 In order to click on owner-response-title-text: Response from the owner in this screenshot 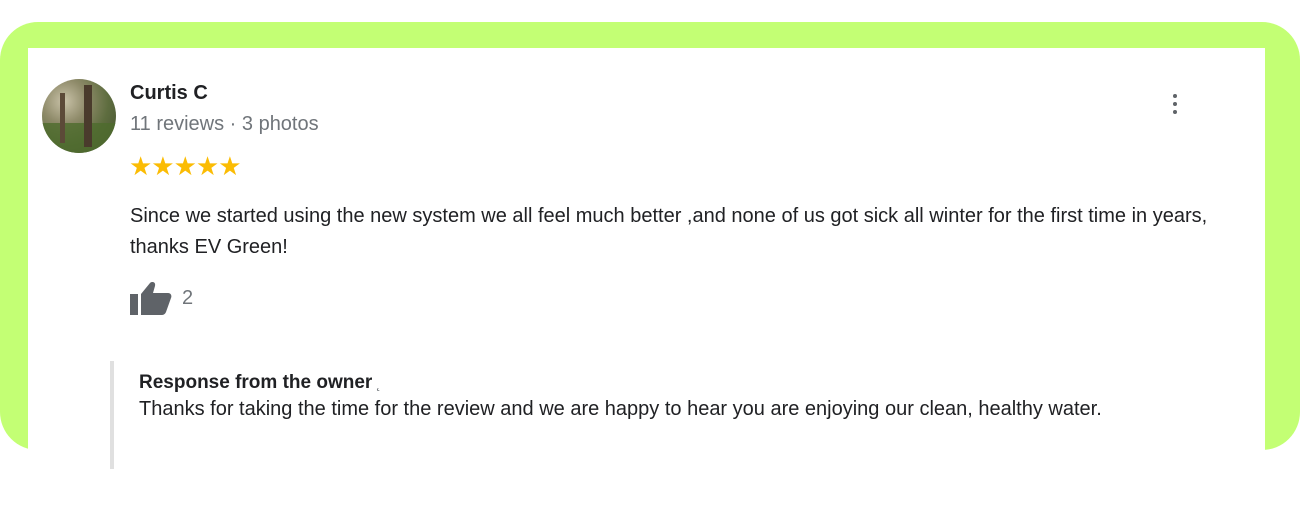, I will do `click(256, 382)`.